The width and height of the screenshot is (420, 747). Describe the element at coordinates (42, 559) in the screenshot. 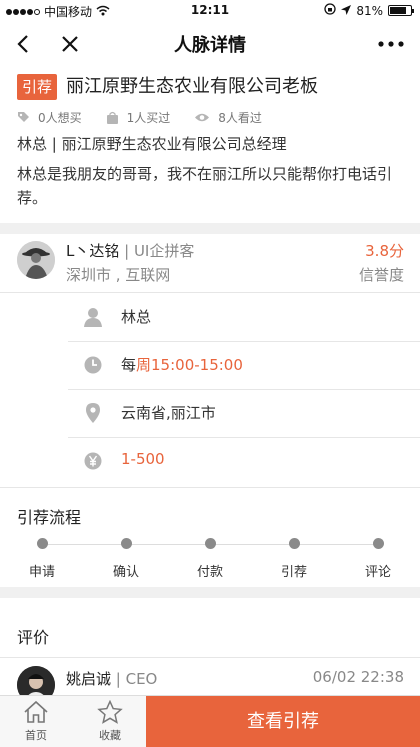

I see `flow-step: 申请` at that location.